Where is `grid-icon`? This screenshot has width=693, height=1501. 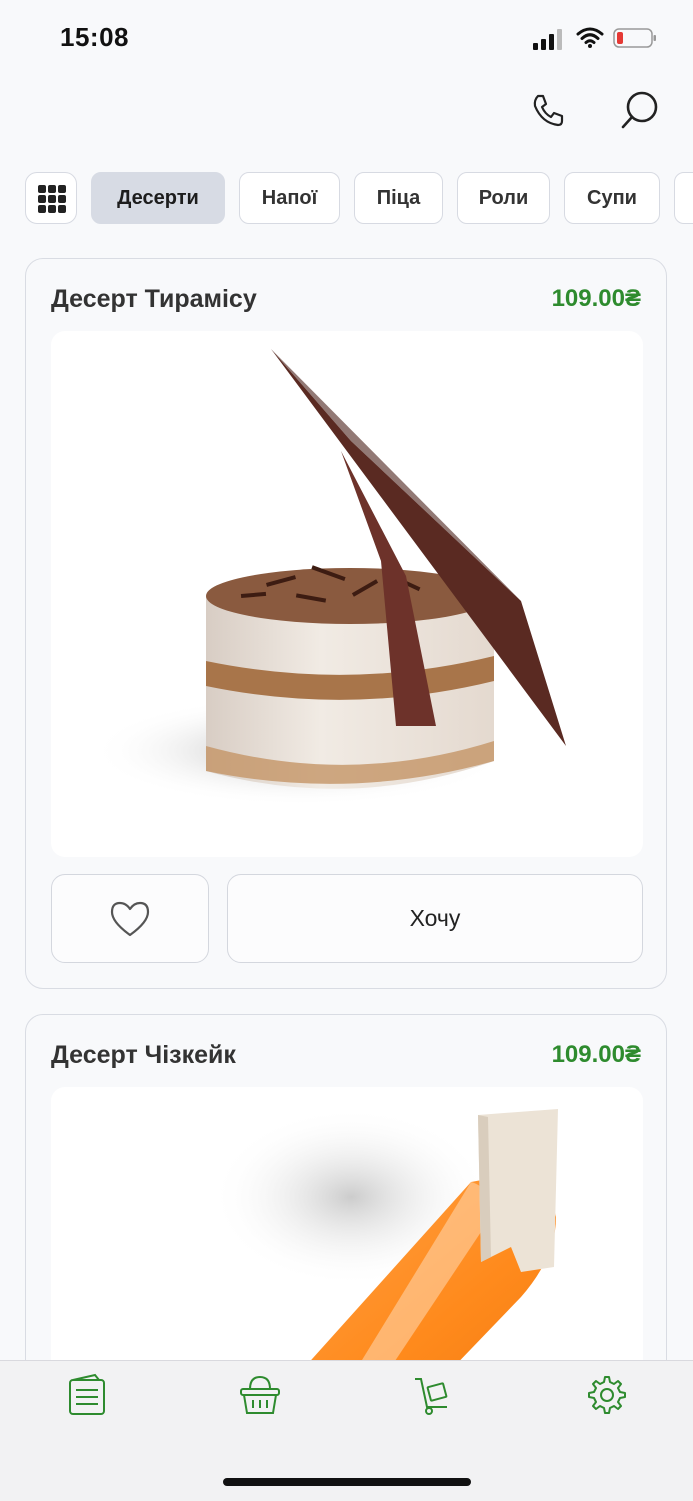
grid-icon is located at coordinates (52, 199).